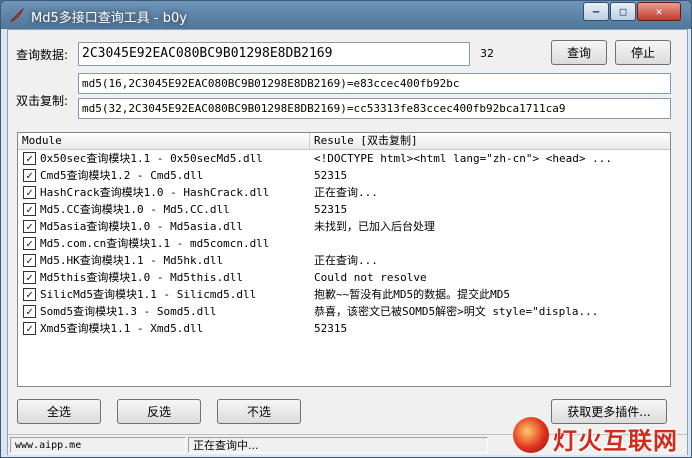  I want to click on watermark-logo: 灯火互联网, so click(602, 436).